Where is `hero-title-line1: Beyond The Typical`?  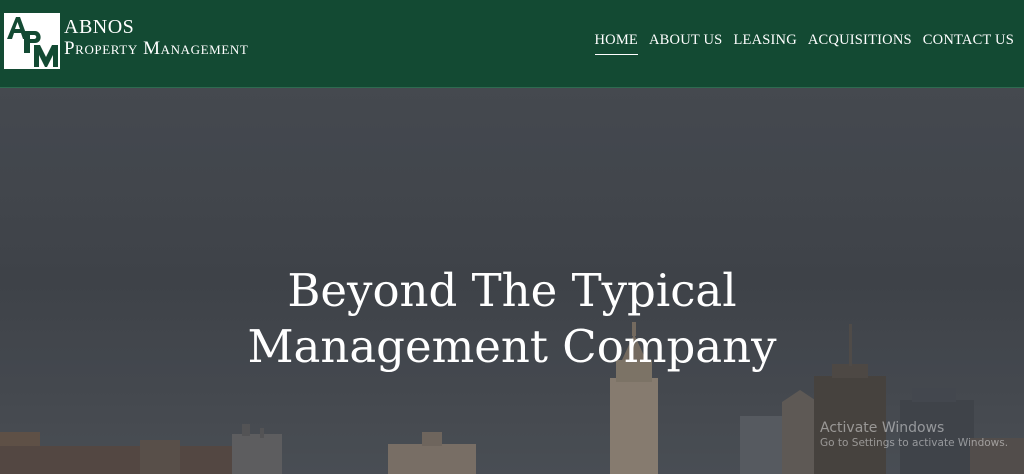 hero-title-line1: Beyond The Typical is located at coordinates (512, 290).